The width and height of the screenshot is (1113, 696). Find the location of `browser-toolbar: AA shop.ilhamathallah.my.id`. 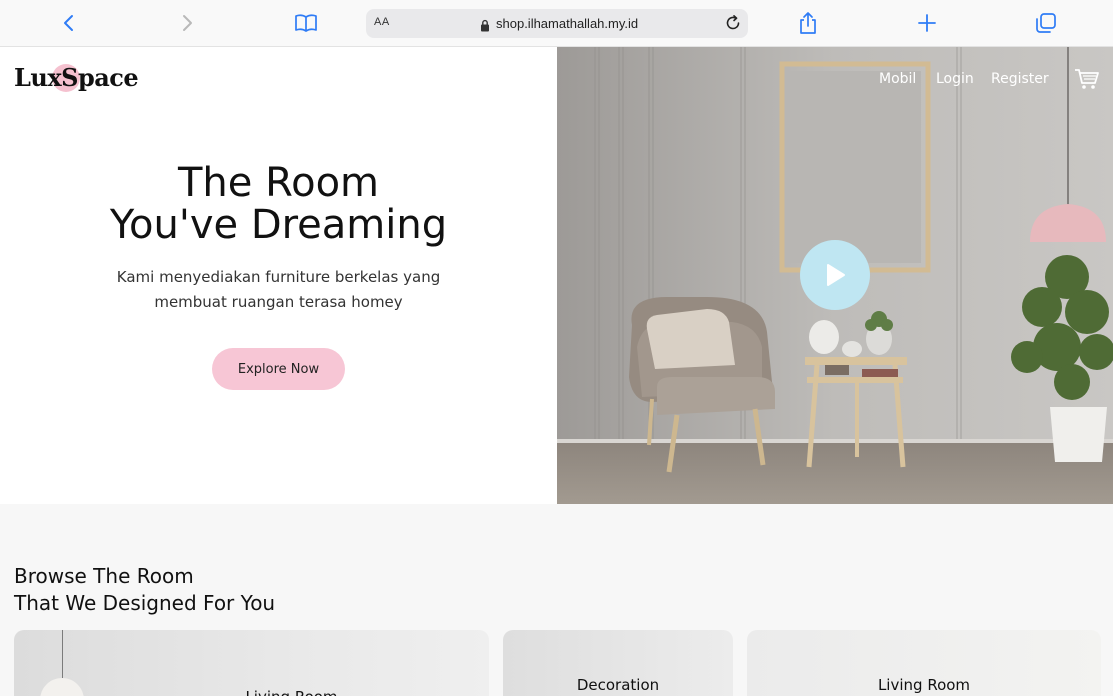

browser-toolbar: AA shop.ilhamathallah.my.id is located at coordinates (556, 23).